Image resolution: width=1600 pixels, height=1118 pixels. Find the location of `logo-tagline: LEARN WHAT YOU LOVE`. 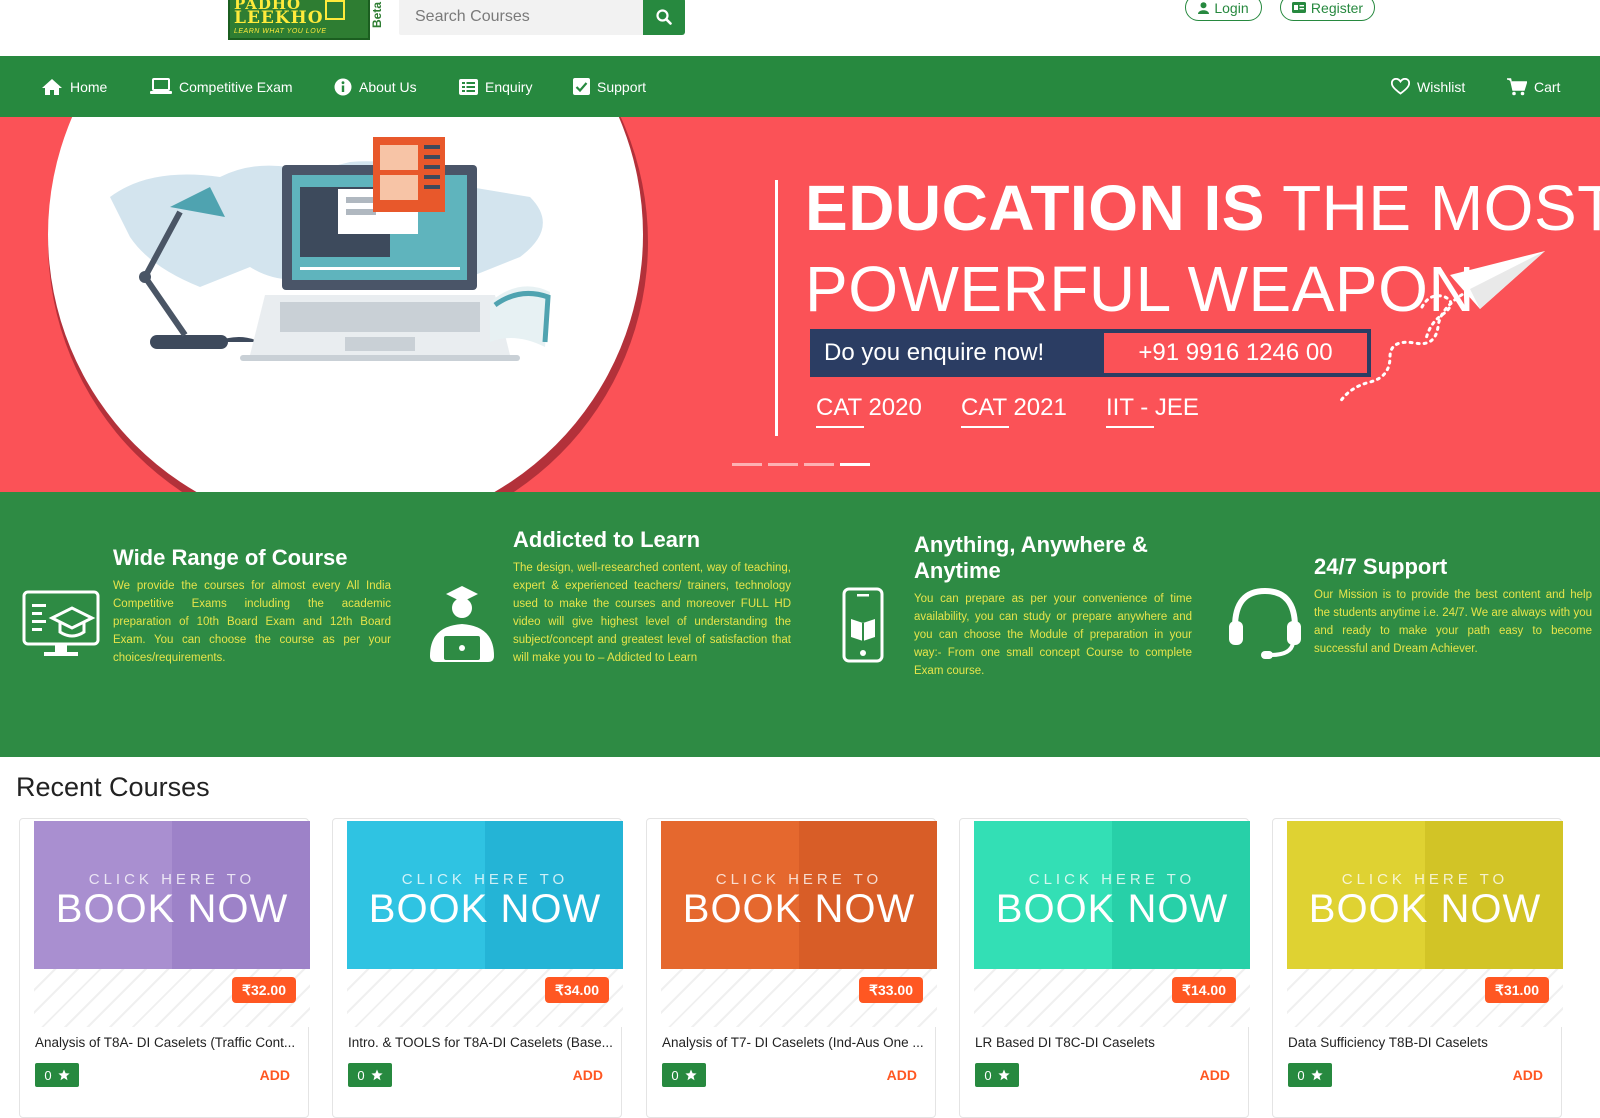

logo-tagline: LEARN WHAT YOU LOVE is located at coordinates (280, 31).